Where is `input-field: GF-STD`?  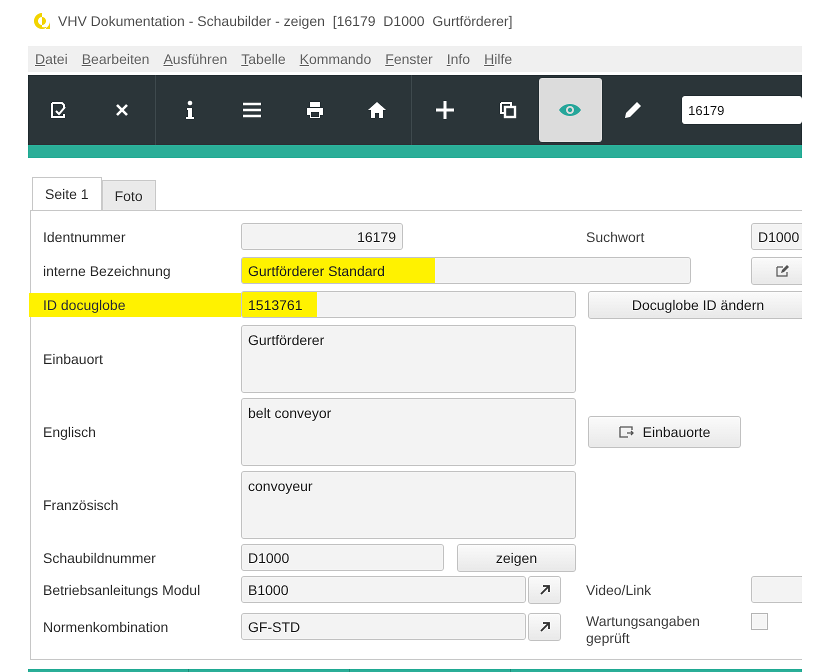 input-field: GF-STD is located at coordinates (383, 626).